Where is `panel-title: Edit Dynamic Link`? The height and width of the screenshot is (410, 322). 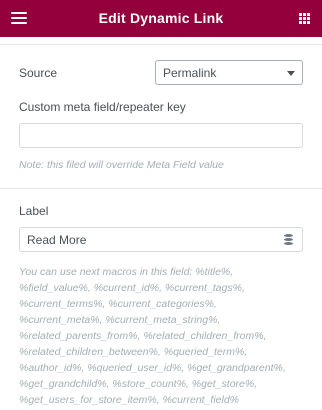 panel-title: Edit Dynamic Link is located at coordinates (161, 18).